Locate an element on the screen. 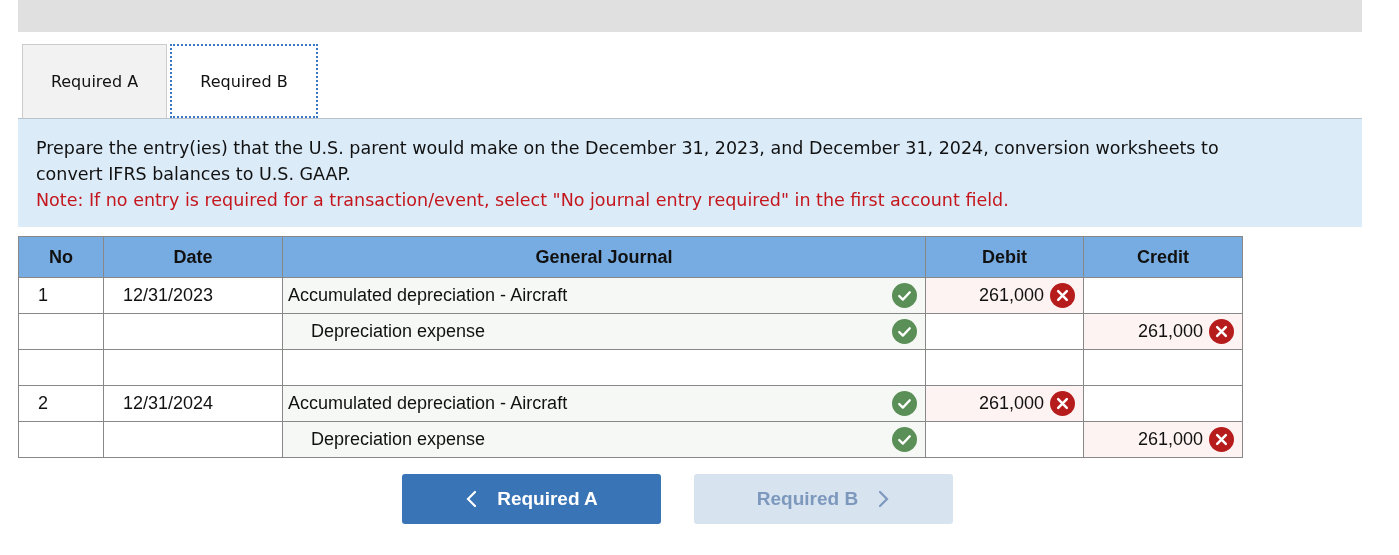  entry-date: 12/31/2023 is located at coordinates (168, 295).